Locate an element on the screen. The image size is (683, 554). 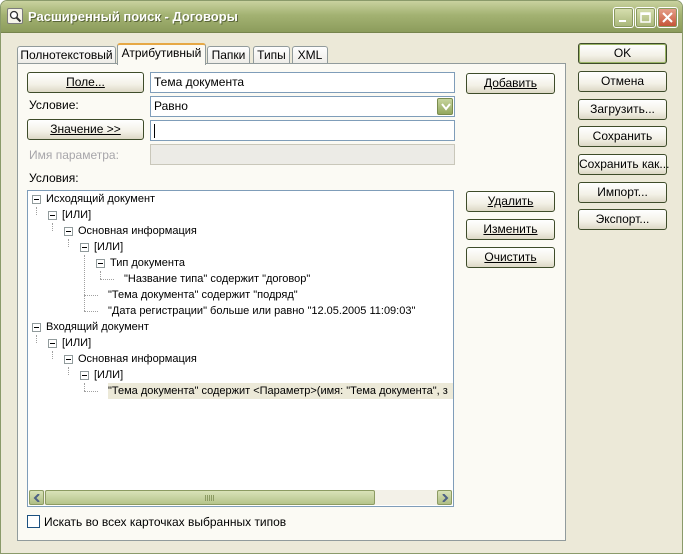
condition-select: Равно is located at coordinates (302, 106).